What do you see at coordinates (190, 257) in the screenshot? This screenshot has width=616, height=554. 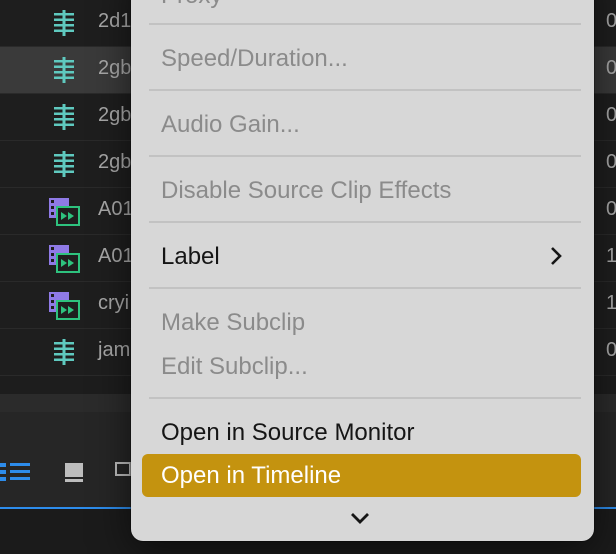 I see `menu-item-label: Label` at bounding box center [190, 257].